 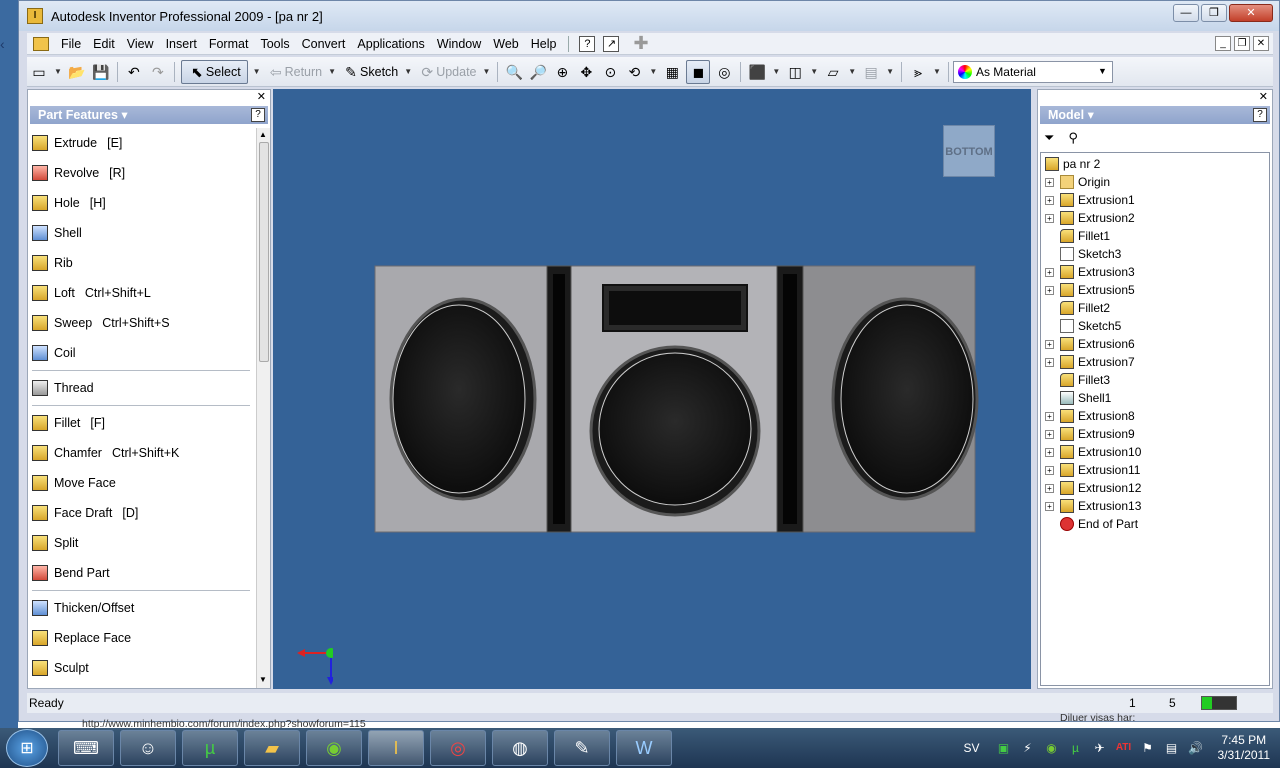 What do you see at coordinates (141, 453) in the screenshot?
I see `feature-chamfer: Chamfer Ctrl+Shift+K` at bounding box center [141, 453].